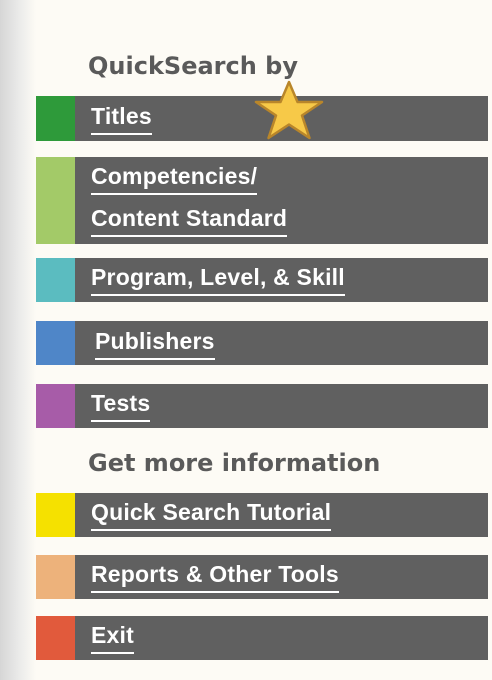 This screenshot has height=680, width=492. I want to click on star-icon, so click(289, 110).